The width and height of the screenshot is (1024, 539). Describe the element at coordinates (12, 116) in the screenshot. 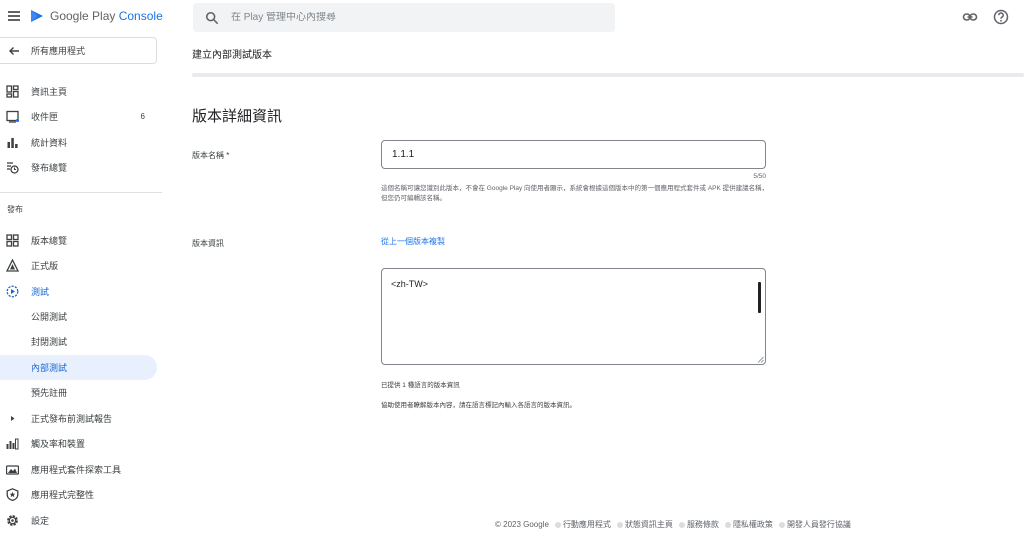

I see `inbox-icon` at that location.